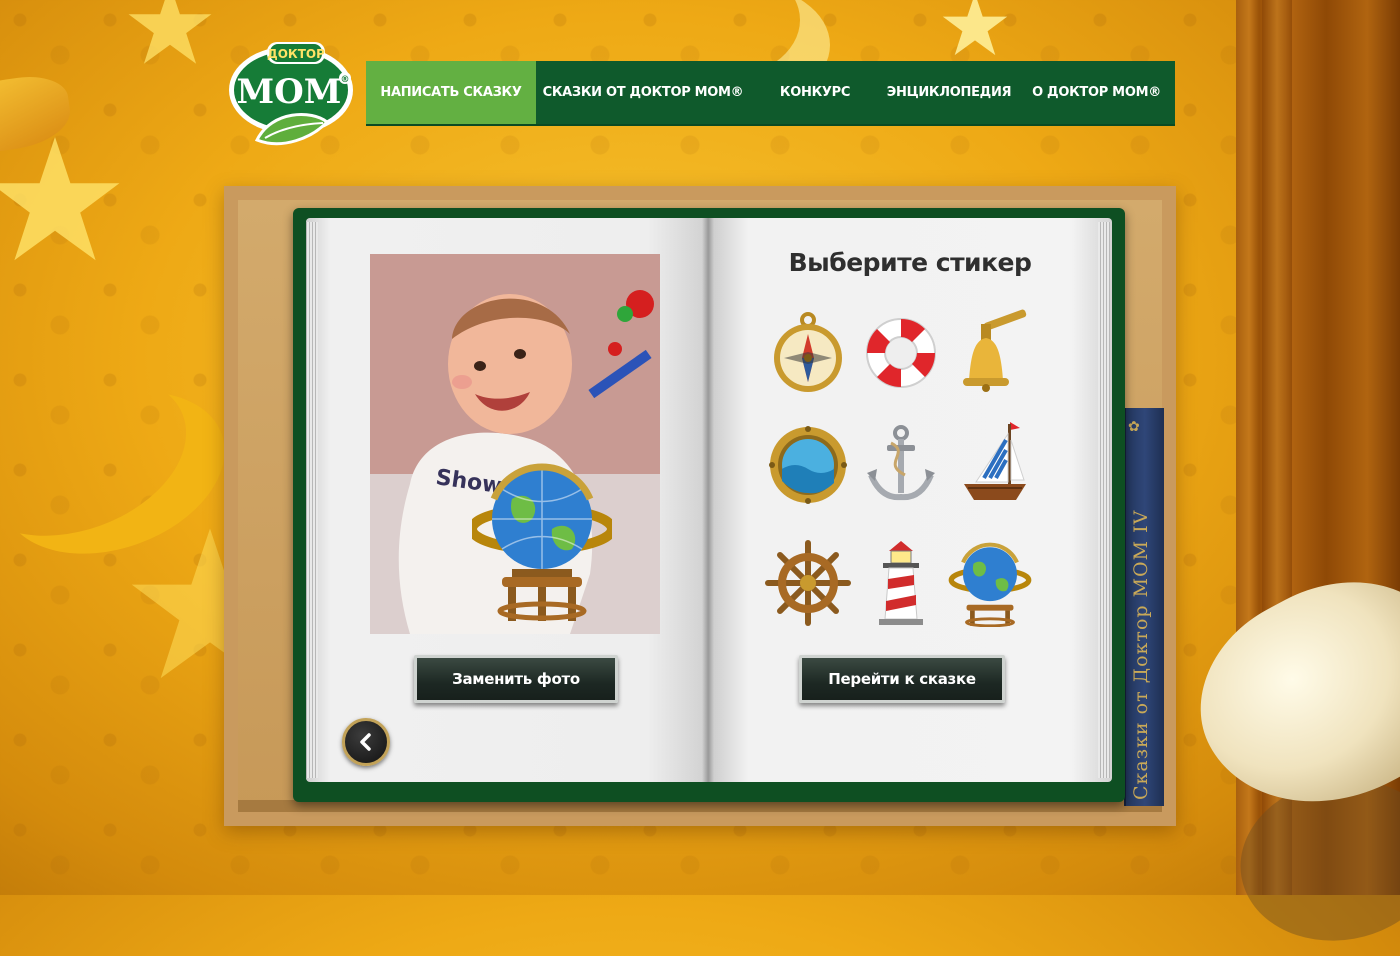 This screenshot has width=1400, height=956. I want to click on ship-bell-icon, so click(995, 350).